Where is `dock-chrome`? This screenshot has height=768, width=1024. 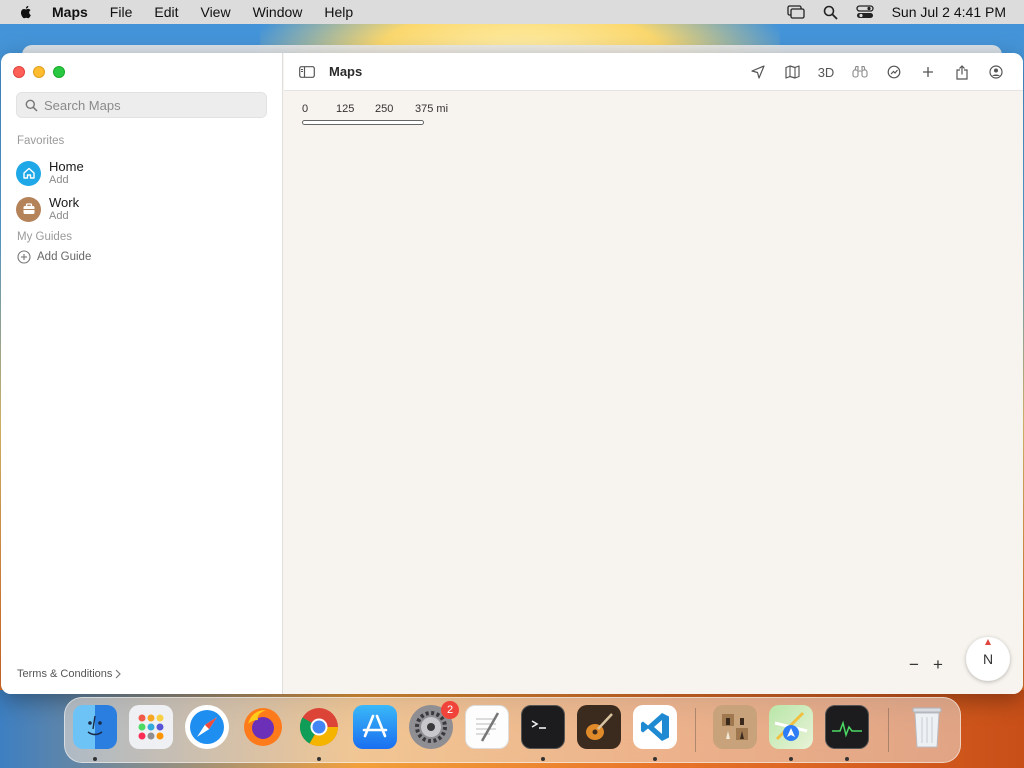 dock-chrome is located at coordinates (319, 727).